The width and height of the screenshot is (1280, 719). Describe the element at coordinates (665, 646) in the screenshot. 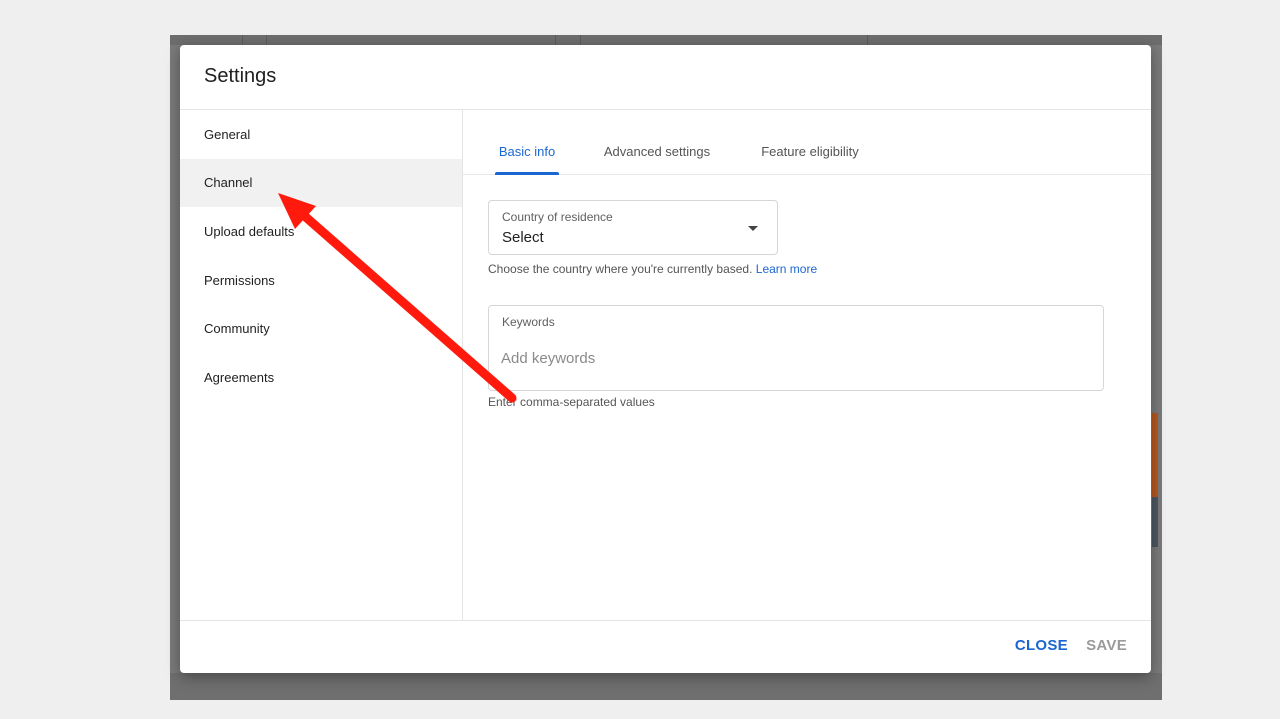

I see `dialog-footer: CLOSE SAVE` at that location.